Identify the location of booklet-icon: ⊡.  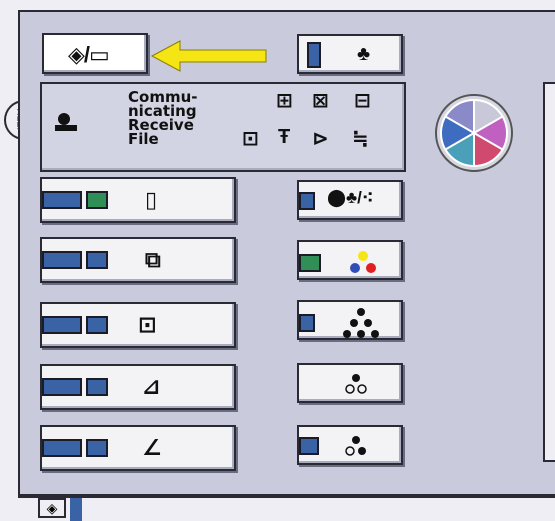
(147, 324).